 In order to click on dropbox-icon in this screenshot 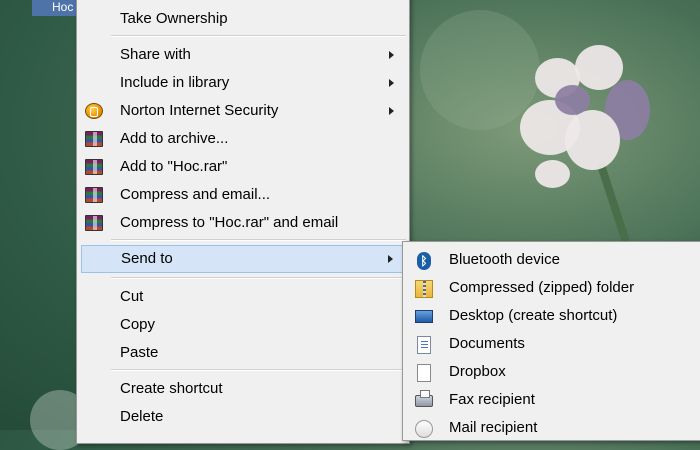, I will do `click(424, 373)`.